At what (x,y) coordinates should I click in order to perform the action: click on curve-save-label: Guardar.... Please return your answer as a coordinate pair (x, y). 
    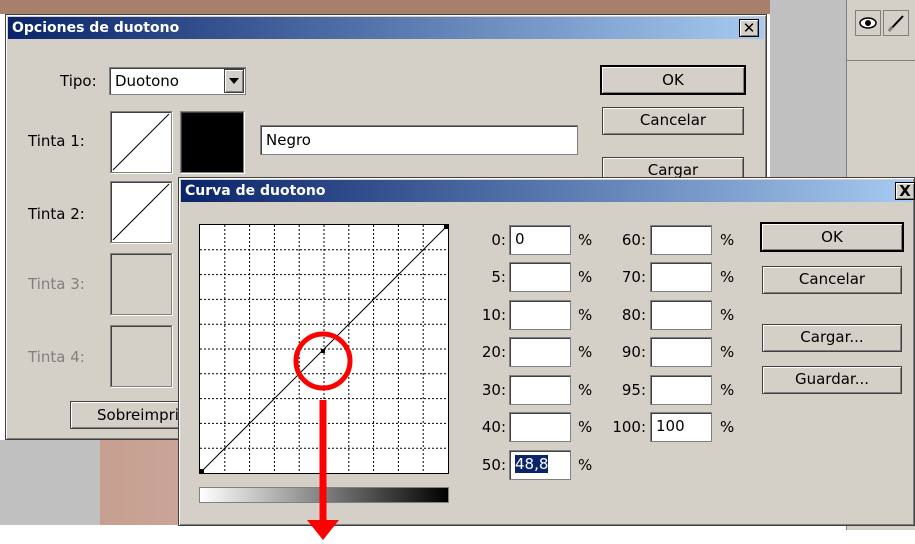
    Looking at the image, I should click on (832, 379).